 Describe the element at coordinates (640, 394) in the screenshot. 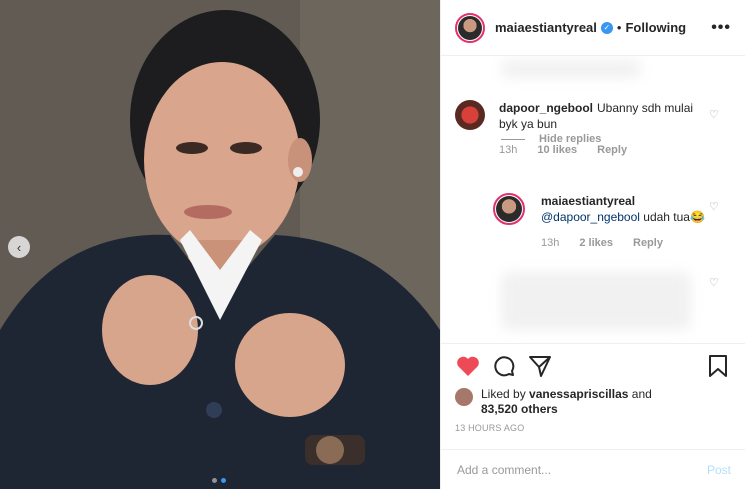

I see `likes-and: and` at that location.